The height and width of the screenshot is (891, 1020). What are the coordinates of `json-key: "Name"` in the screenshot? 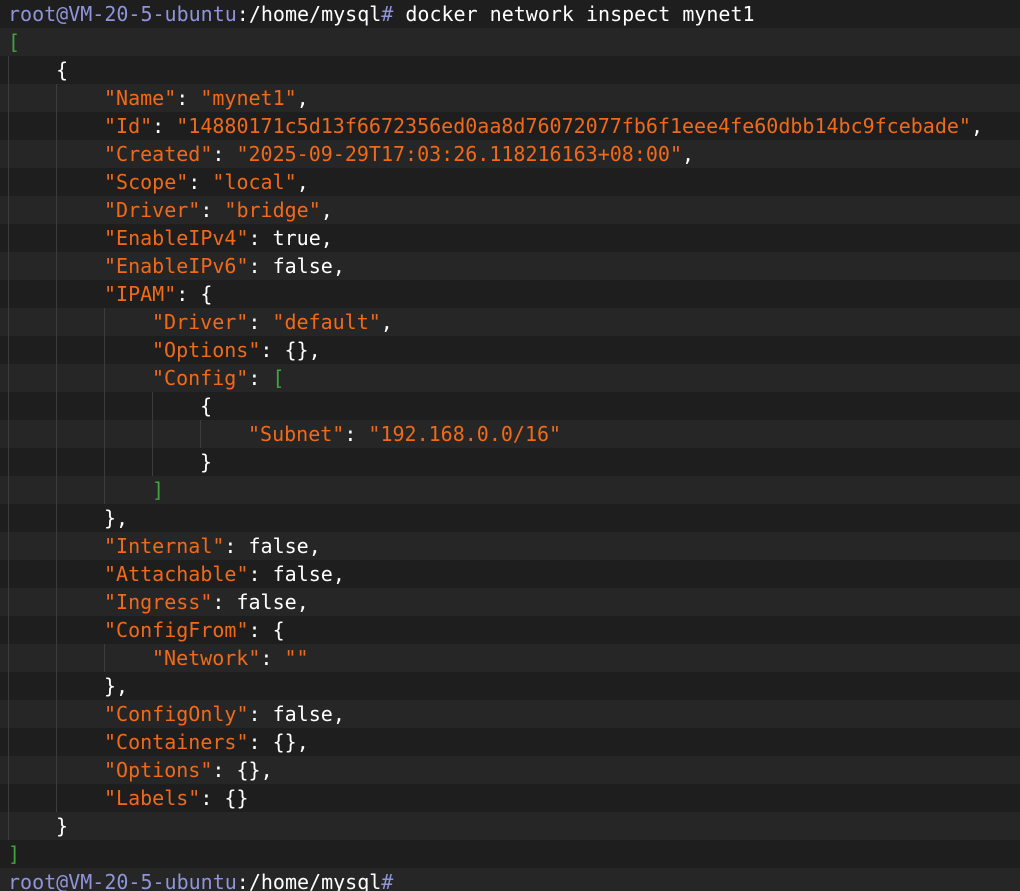 It's located at (140, 98).